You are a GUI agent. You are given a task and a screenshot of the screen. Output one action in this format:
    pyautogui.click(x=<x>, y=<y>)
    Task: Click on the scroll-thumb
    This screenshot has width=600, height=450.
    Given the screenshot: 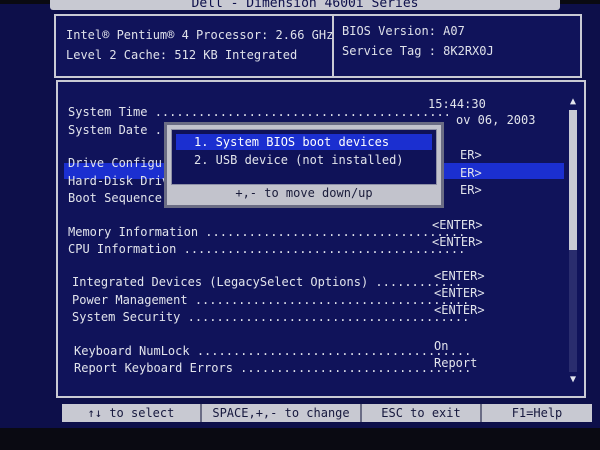 What is the action you would take?
    pyautogui.click(x=573, y=180)
    